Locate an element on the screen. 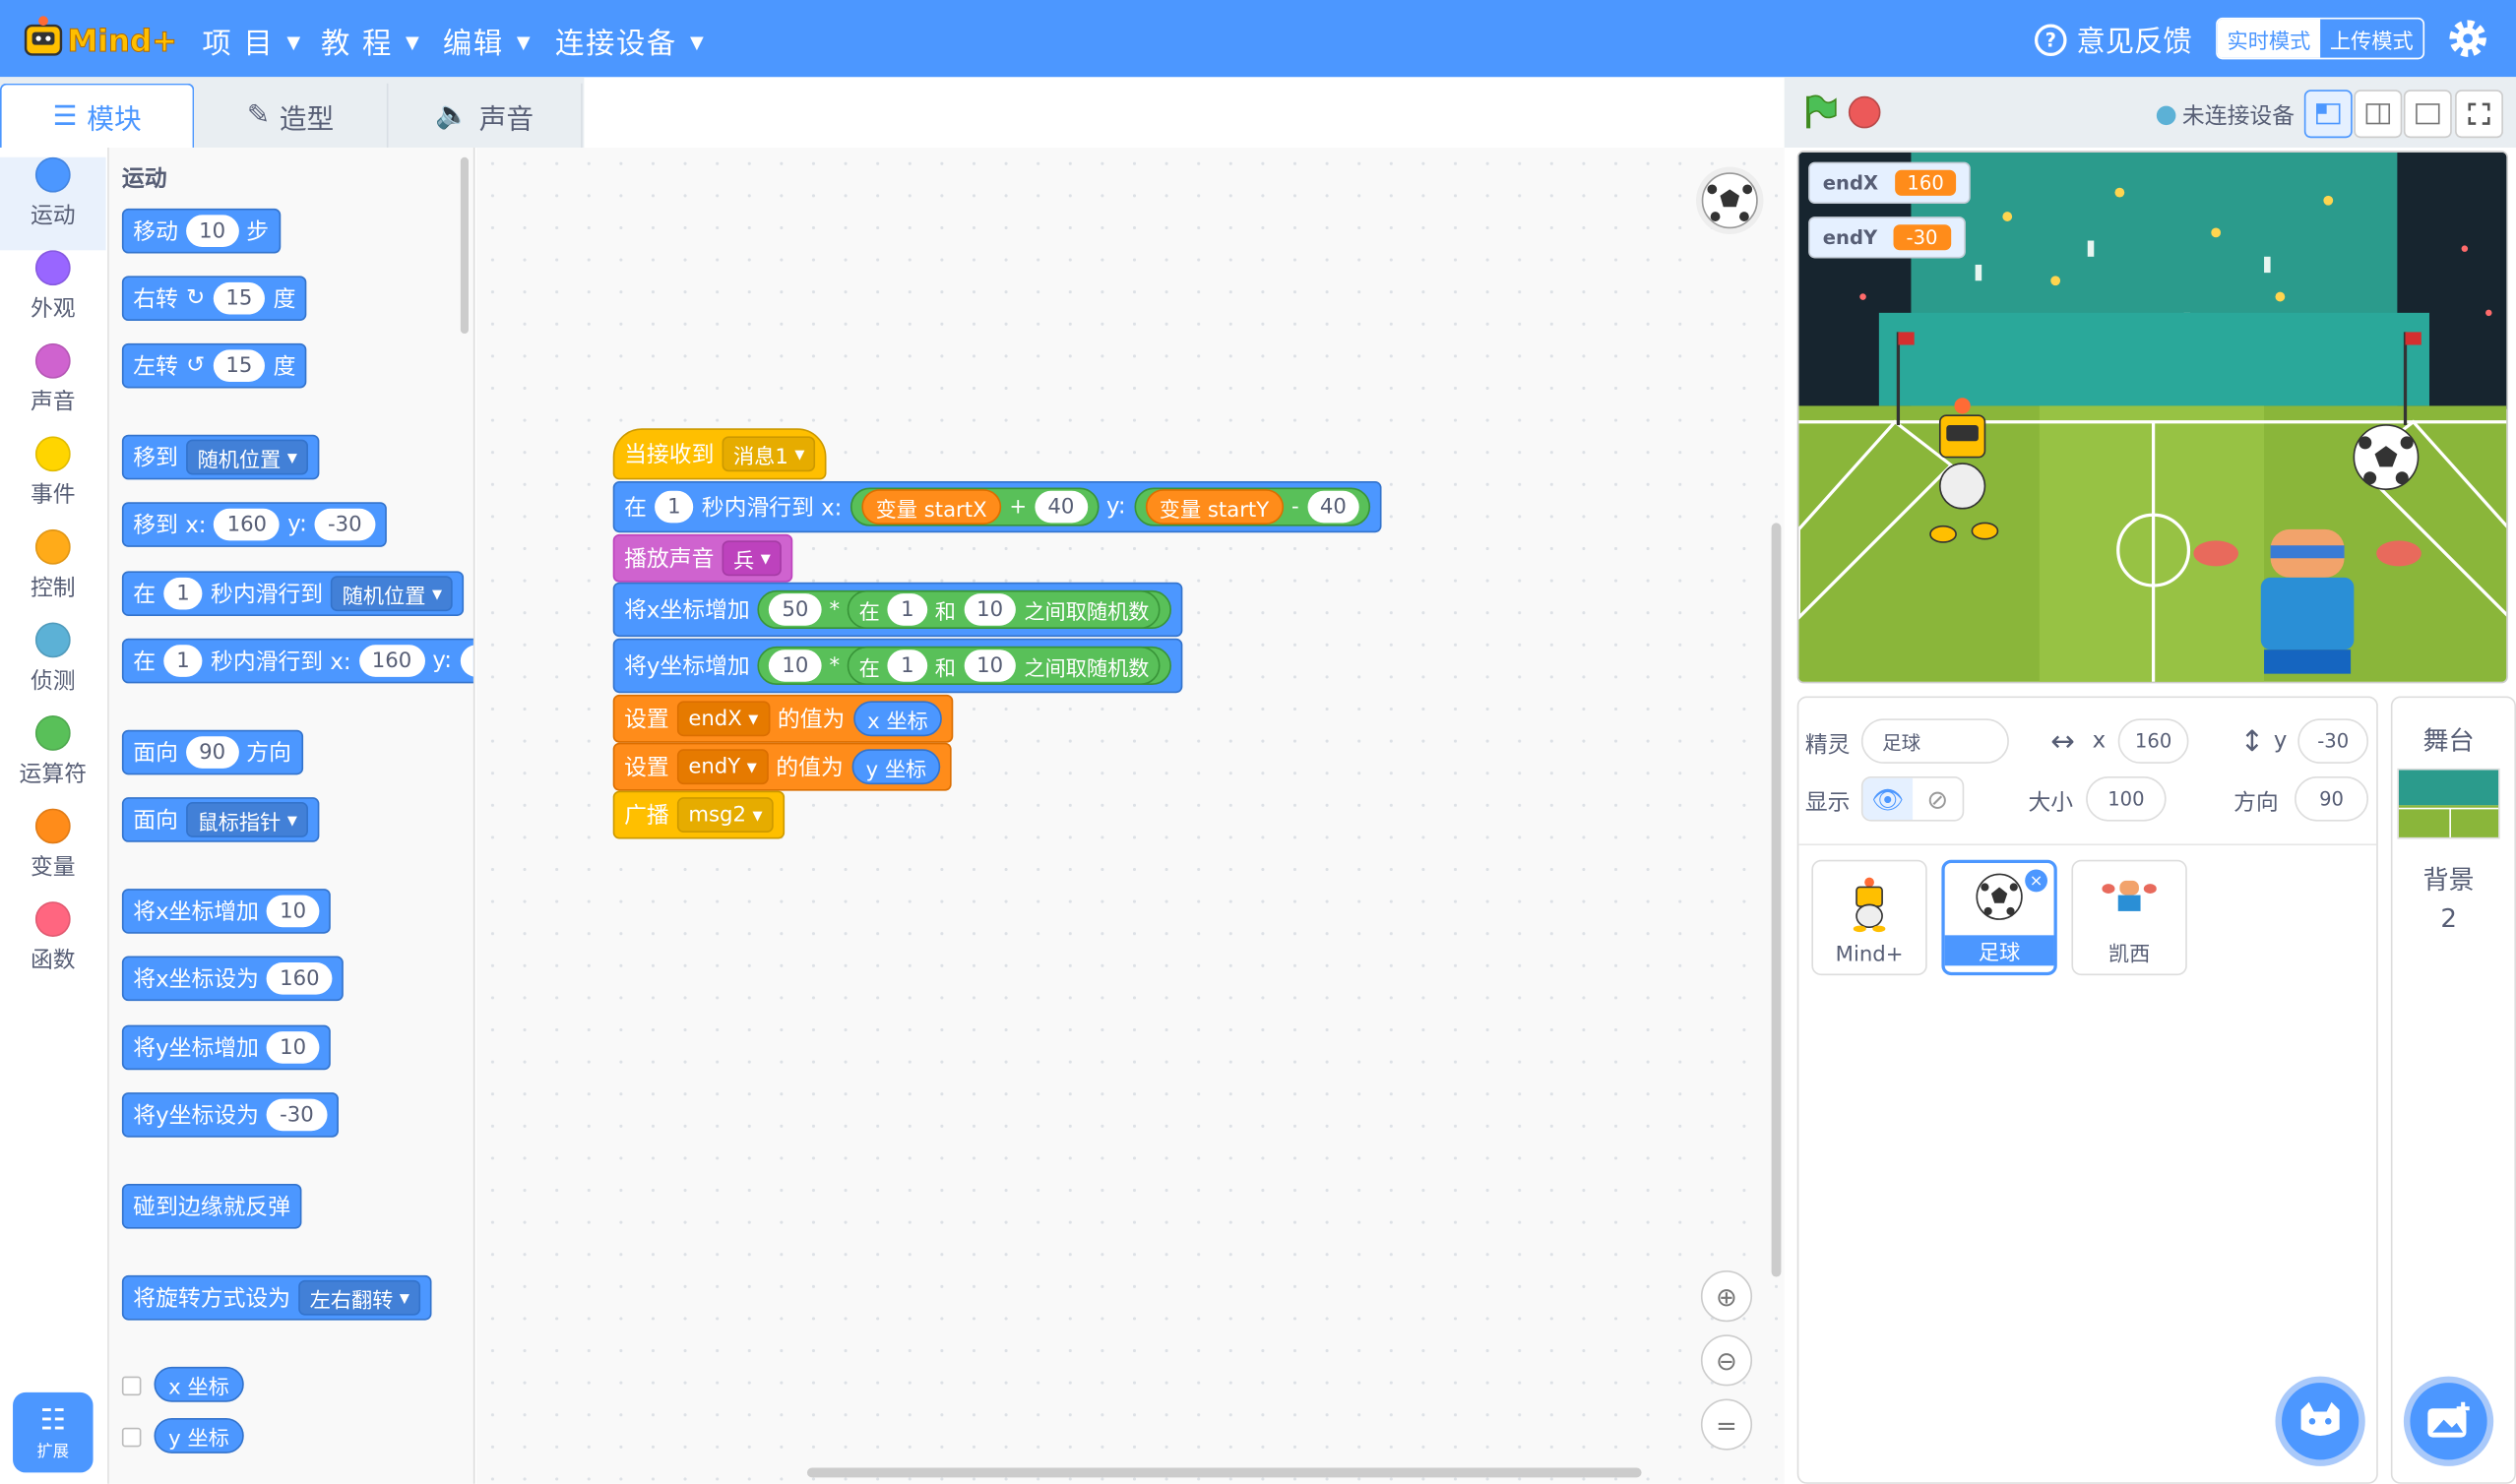 Image resolution: width=2516 pixels, height=1484 pixels. block-rotation-style: 将旋转方式设为 左右翻转 ▼ is located at coordinates (276, 1298).